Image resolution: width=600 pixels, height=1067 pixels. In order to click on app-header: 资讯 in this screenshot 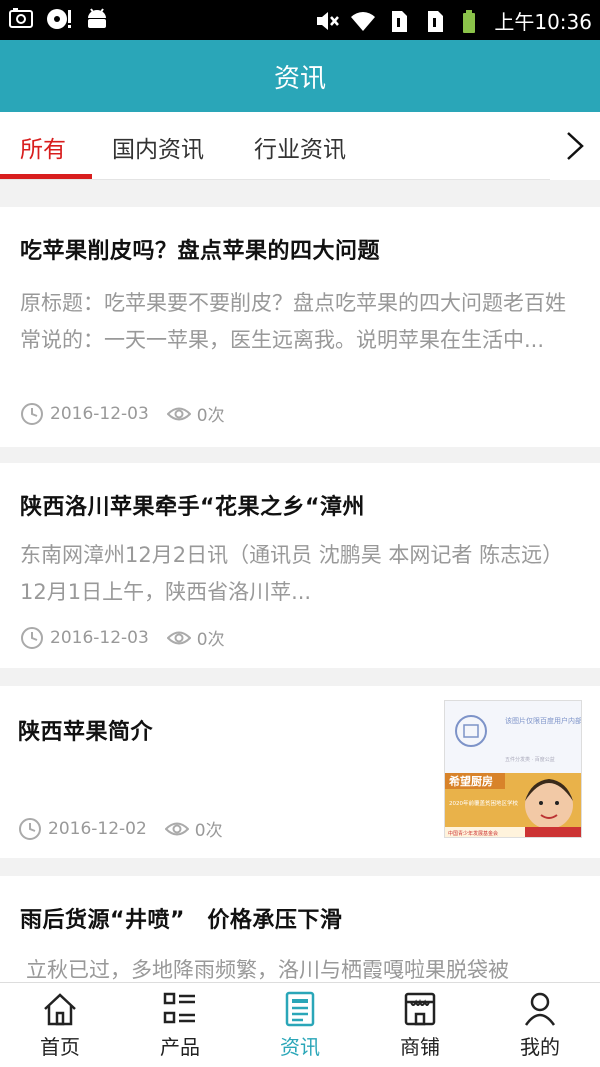, I will do `click(300, 76)`.